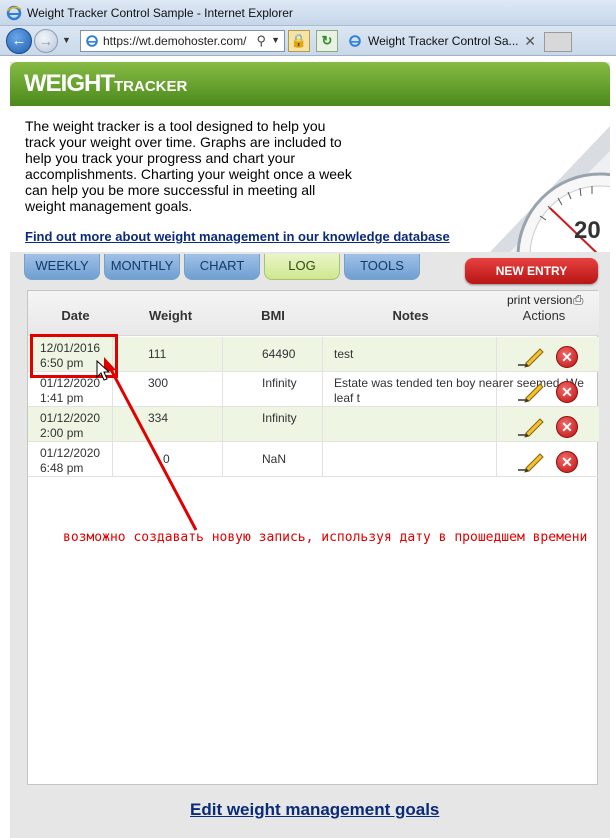  Describe the element at coordinates (261, 41) in the screenshot. I see `search-icon: ⚲` at that location.